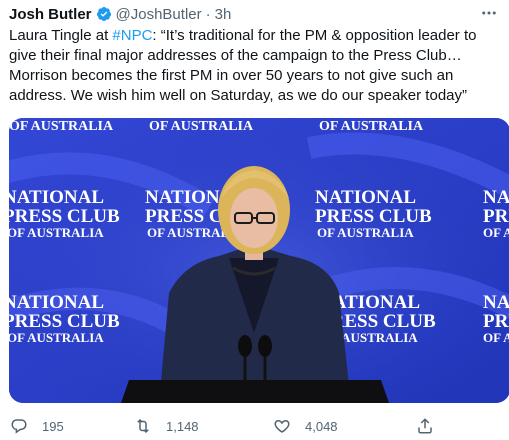  I want to click on share-icon, so click(425, 426).